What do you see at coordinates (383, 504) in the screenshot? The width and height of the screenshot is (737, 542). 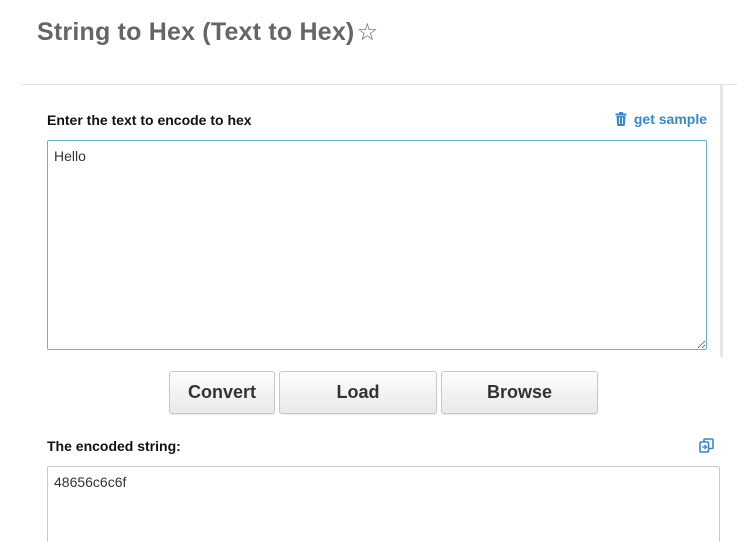 I see `output-text: 48656c6c6f` at bounding box center [383, 504].